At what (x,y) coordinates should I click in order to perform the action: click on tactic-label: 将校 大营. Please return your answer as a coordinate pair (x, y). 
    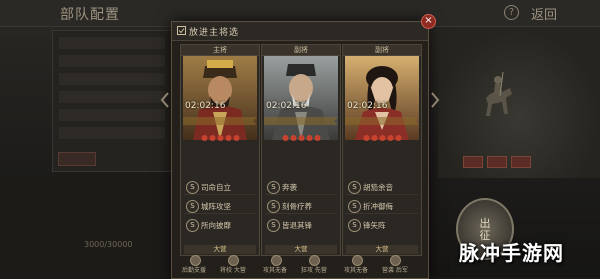
    Looking at the image, I should click on (233, 270).